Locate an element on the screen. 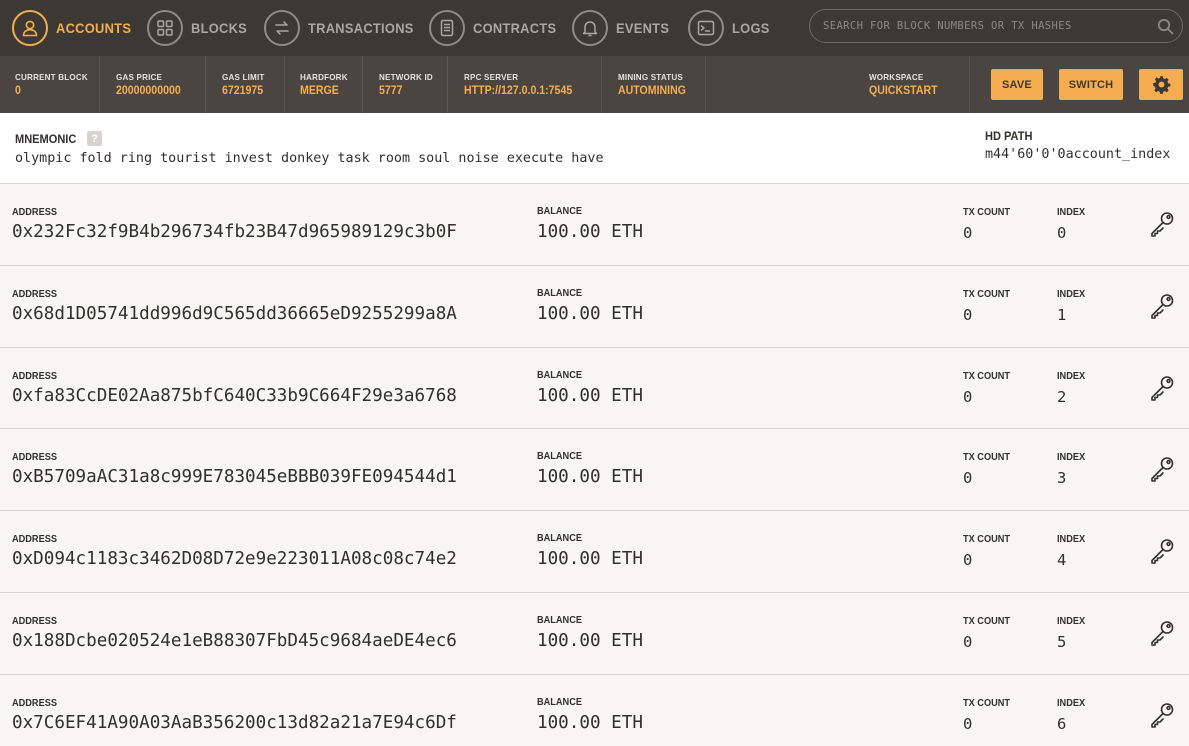 The height and width of the screenshot is (746, 1189). bell-icon is located at coordinates (590, 28).